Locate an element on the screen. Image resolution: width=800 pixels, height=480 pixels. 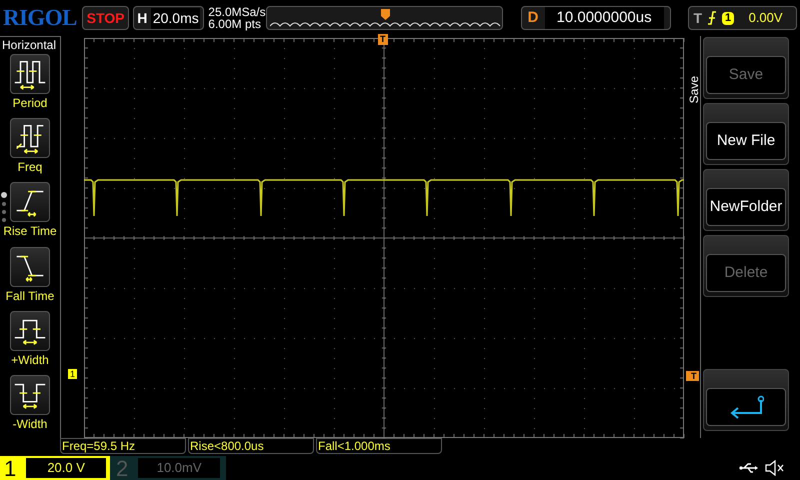
trigger-label: T is located at coordinates (697, 18).